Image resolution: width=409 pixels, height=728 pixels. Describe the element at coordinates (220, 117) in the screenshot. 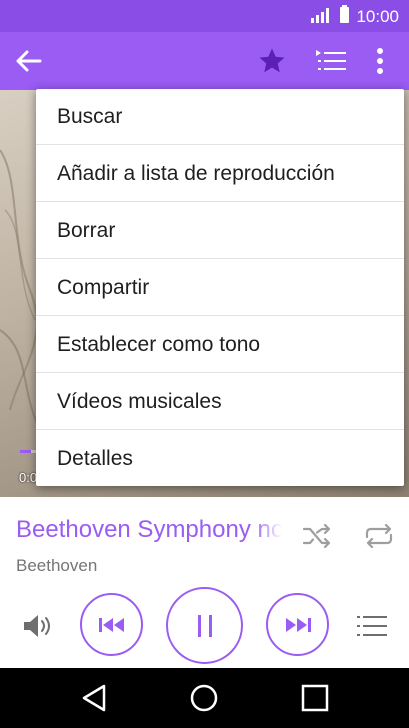

I see `menu-item-search: Buscar` at that location.